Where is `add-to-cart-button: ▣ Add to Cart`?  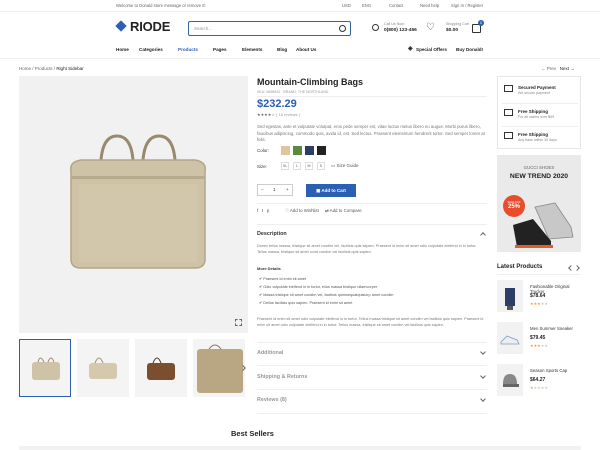
add-to-cart-button: ▣ Add to Cart is located at coordinates (331, 190).